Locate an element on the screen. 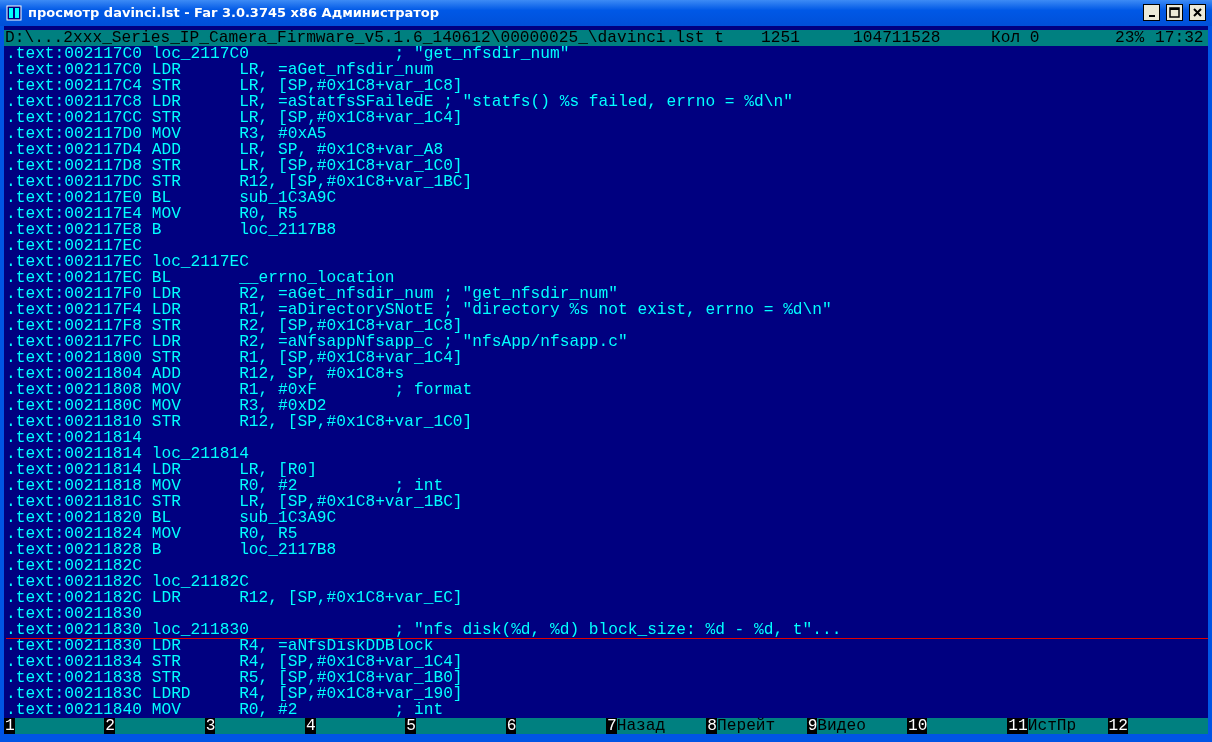 The image size is (1212, 742). code-line: .text:00211814 is located at coordinates (74, 437).